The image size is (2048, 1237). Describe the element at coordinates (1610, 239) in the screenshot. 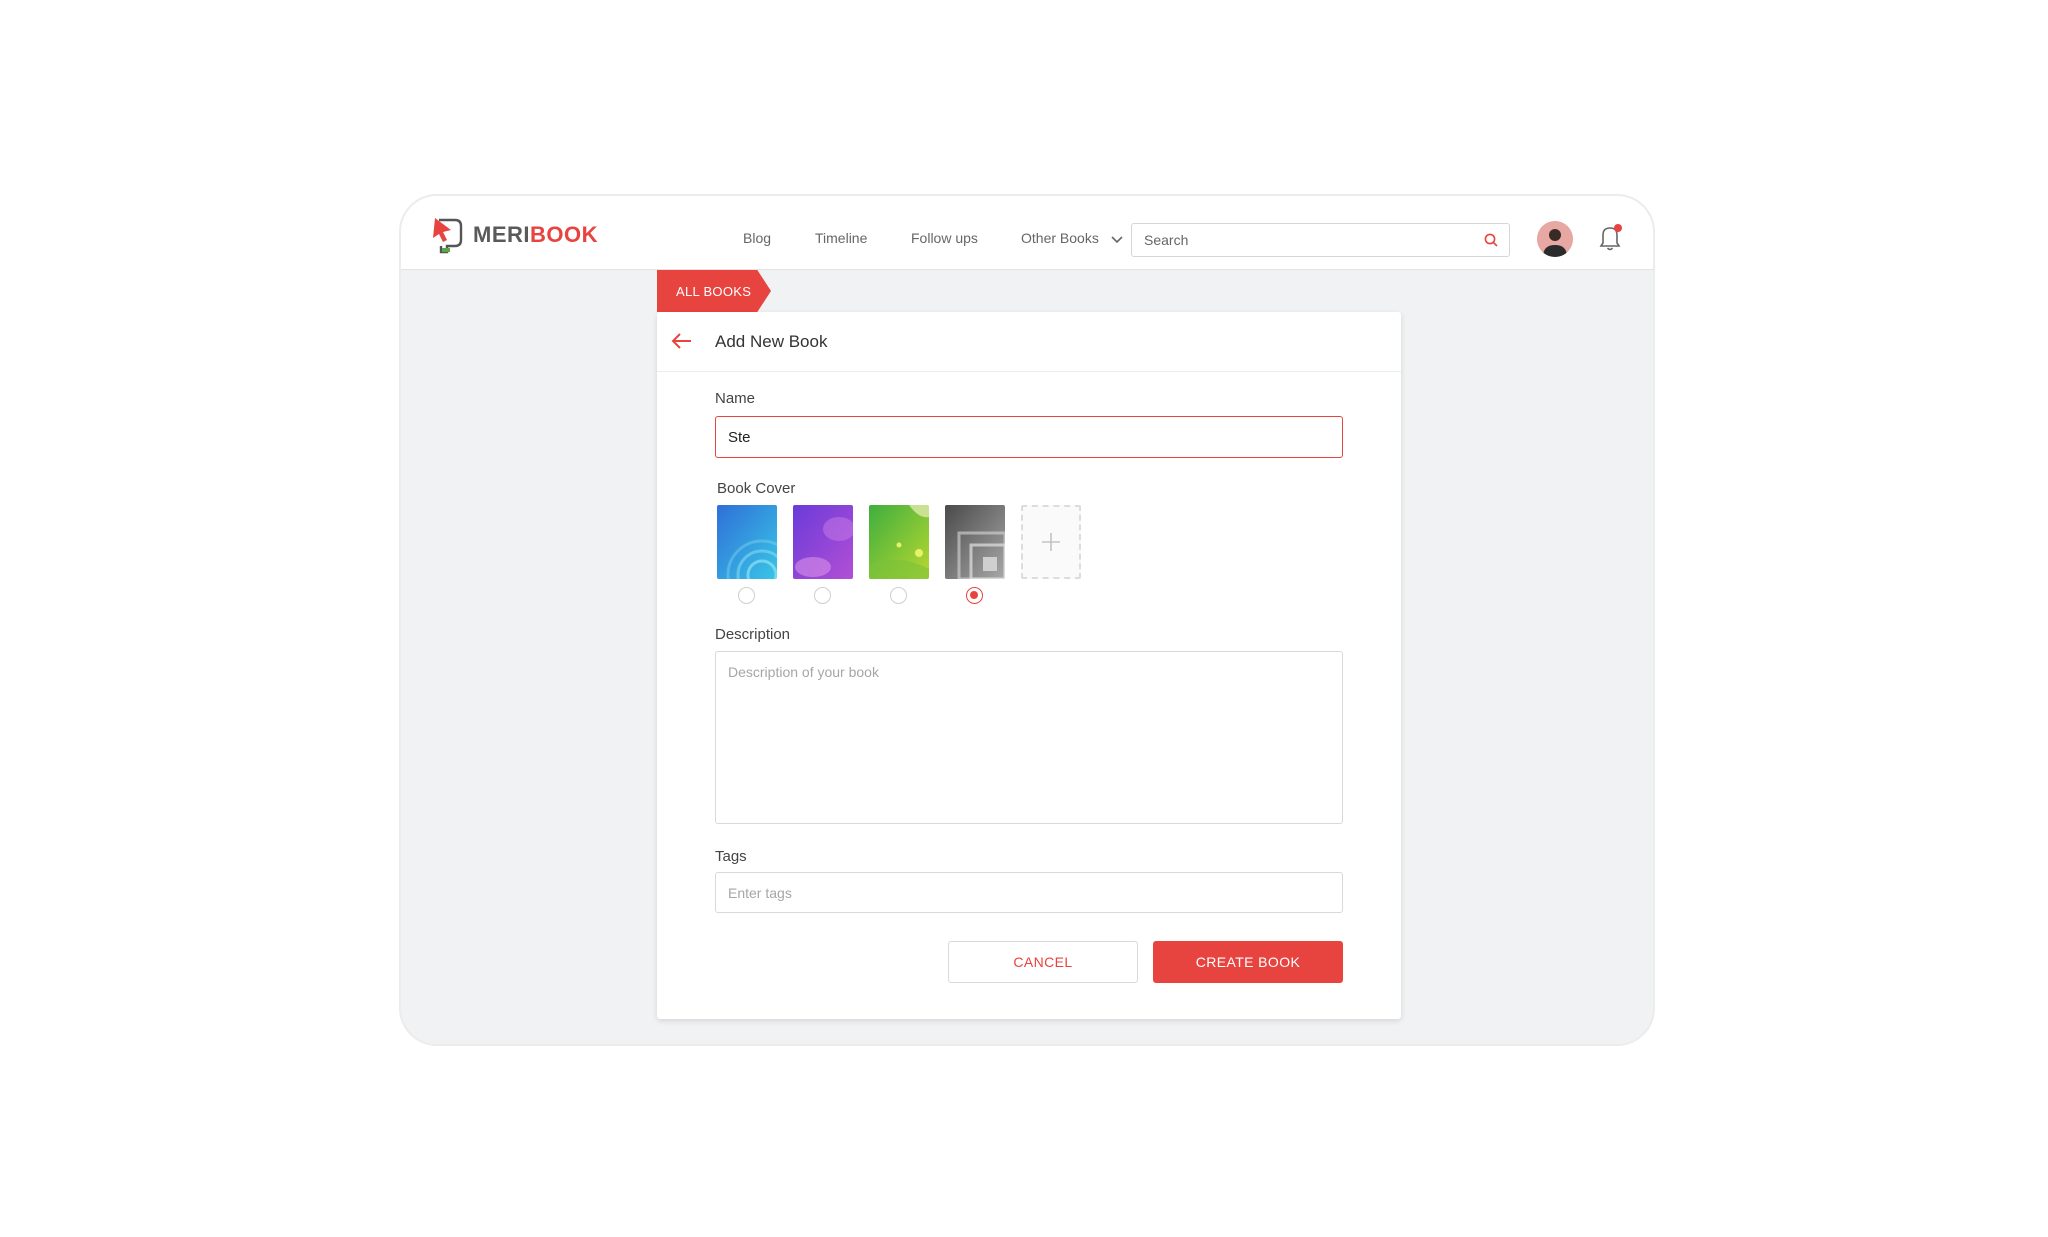

I see `bell-icon` at that location.